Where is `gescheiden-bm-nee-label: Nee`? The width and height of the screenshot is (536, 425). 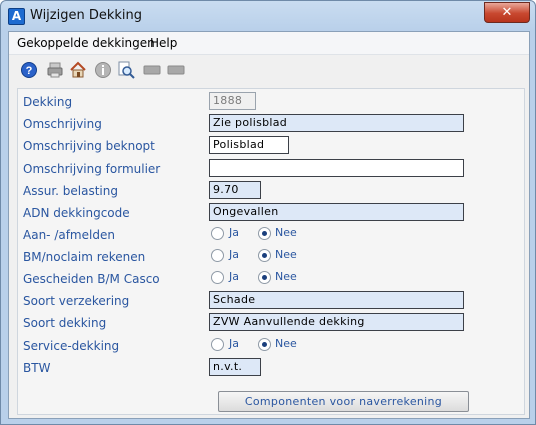 gescheiden-bm-nee-label: Nee is located at coordinates (286, 276).